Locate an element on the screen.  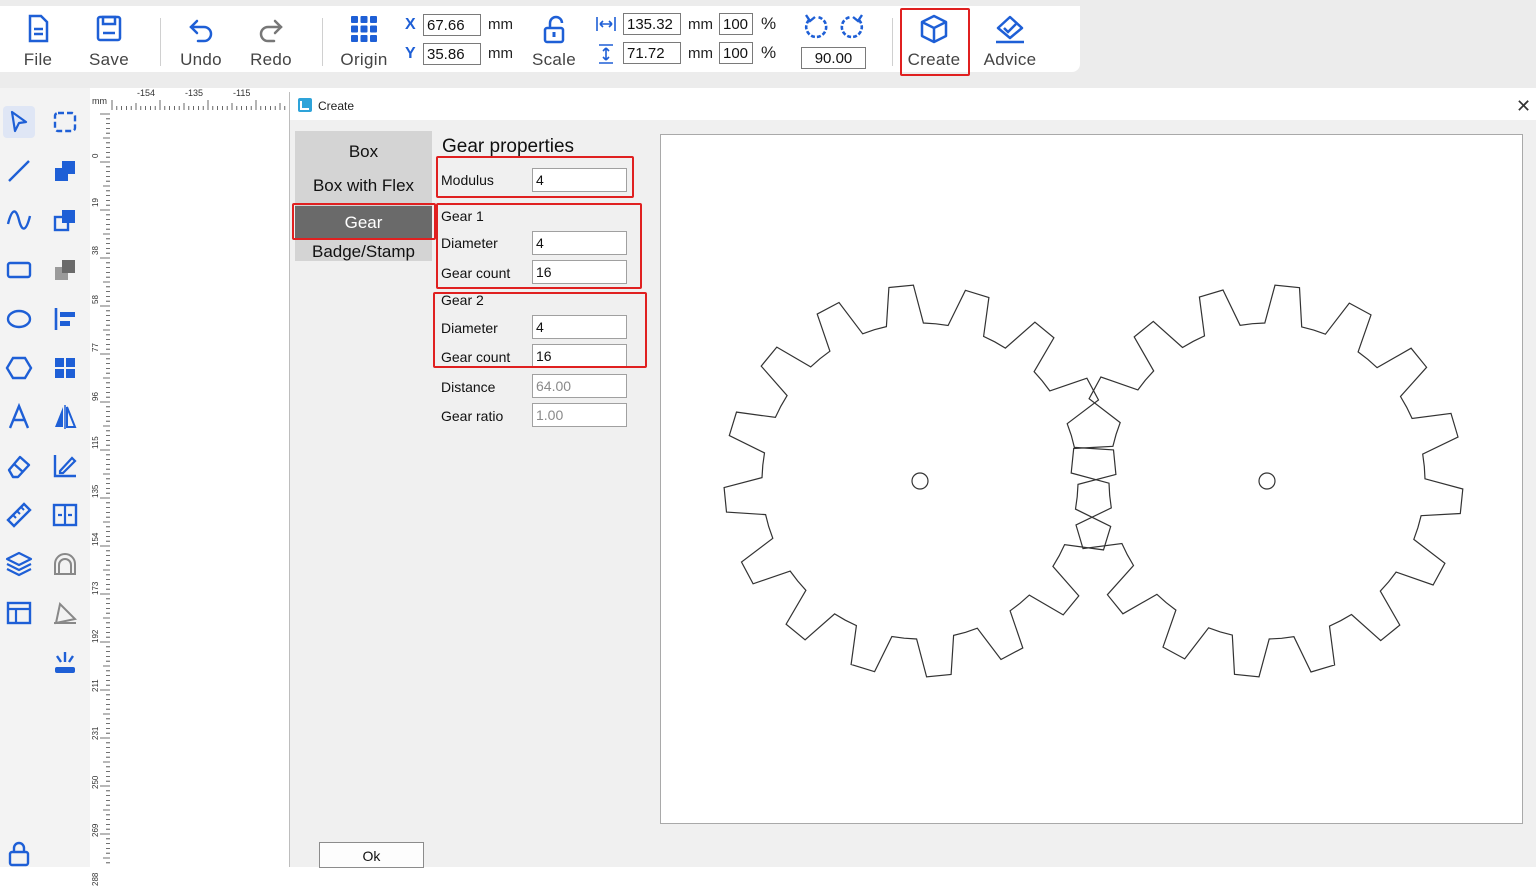
y-unit: mm is located at coordinates (500, 53).